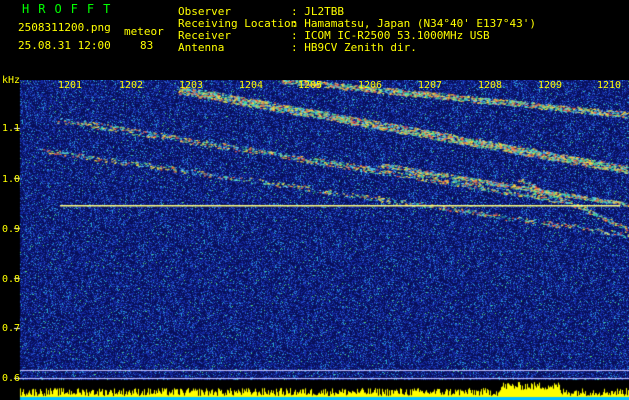 This screenshot has height=400, width=629. I want to click on y-tick-label: 0.8, so click(11, 279).